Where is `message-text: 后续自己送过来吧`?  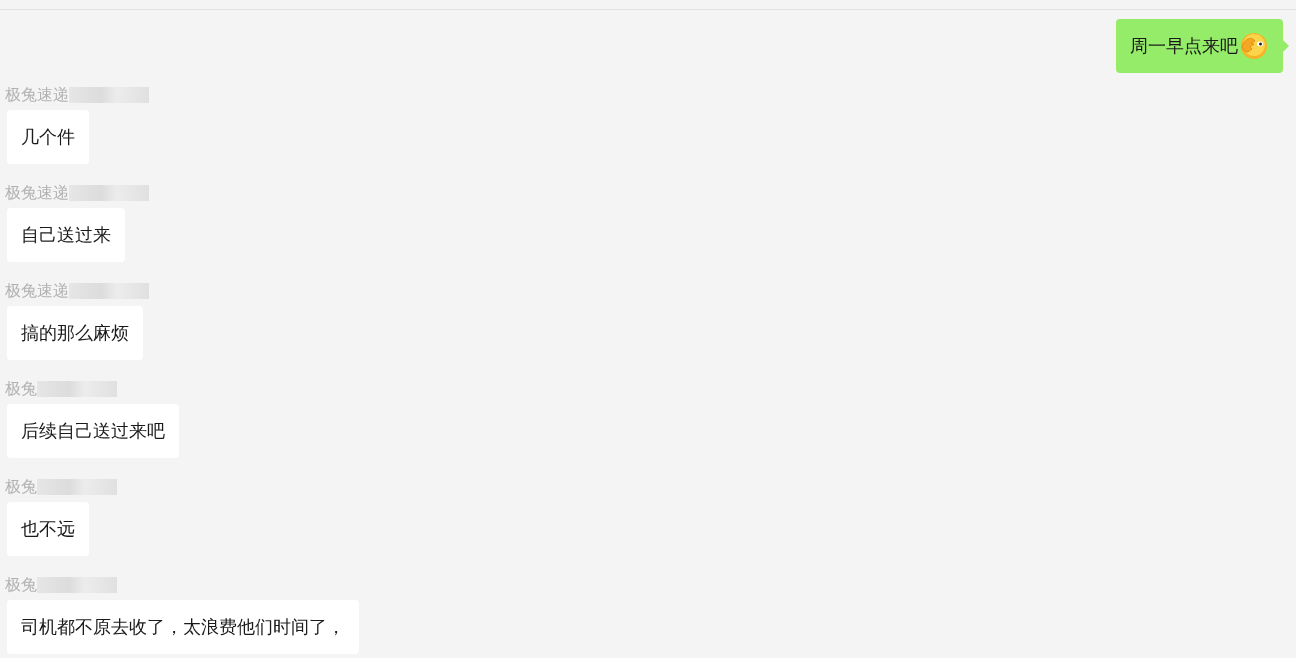 message-text: 后续自己送过来吧 is located at coordinates (93, 431).